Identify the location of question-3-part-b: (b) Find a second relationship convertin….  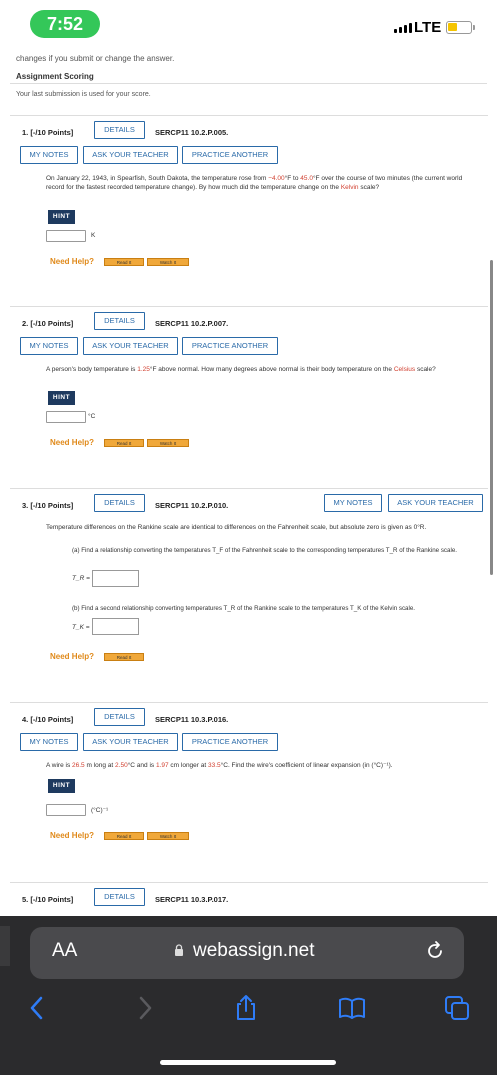
(244, 608).